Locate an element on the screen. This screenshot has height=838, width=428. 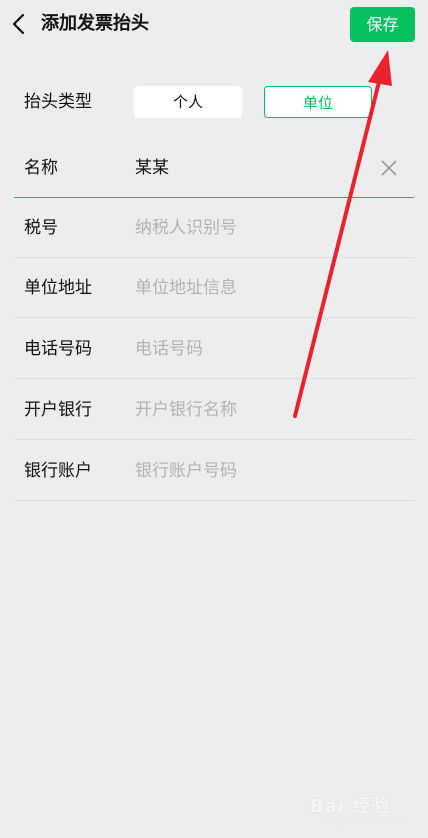
field-row-account: 银行账户 银行账户号码 is located at coordinates (214, 471).